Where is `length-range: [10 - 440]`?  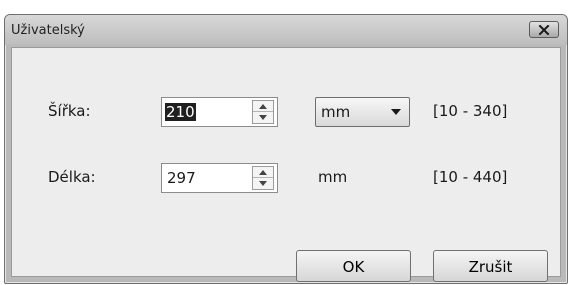
length-range: [10 - 440] is located at coordinates (470, 177).